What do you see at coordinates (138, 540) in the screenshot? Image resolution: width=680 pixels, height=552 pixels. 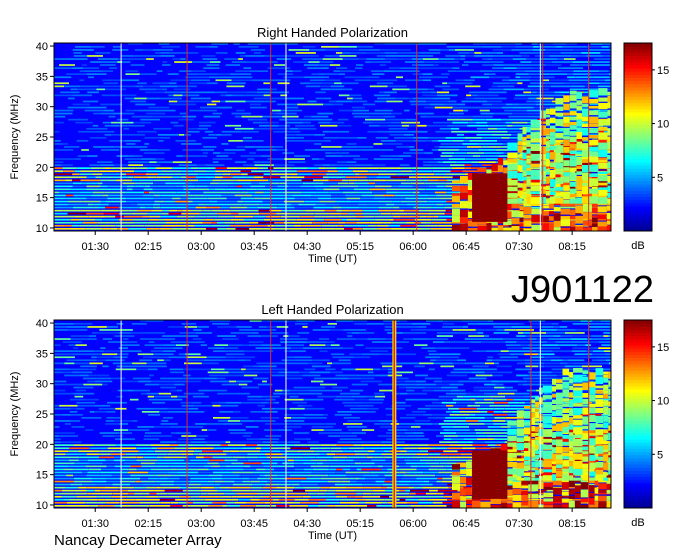 I see `footer-label: Nancay Decameter Array` at bounding box center [138, 540].